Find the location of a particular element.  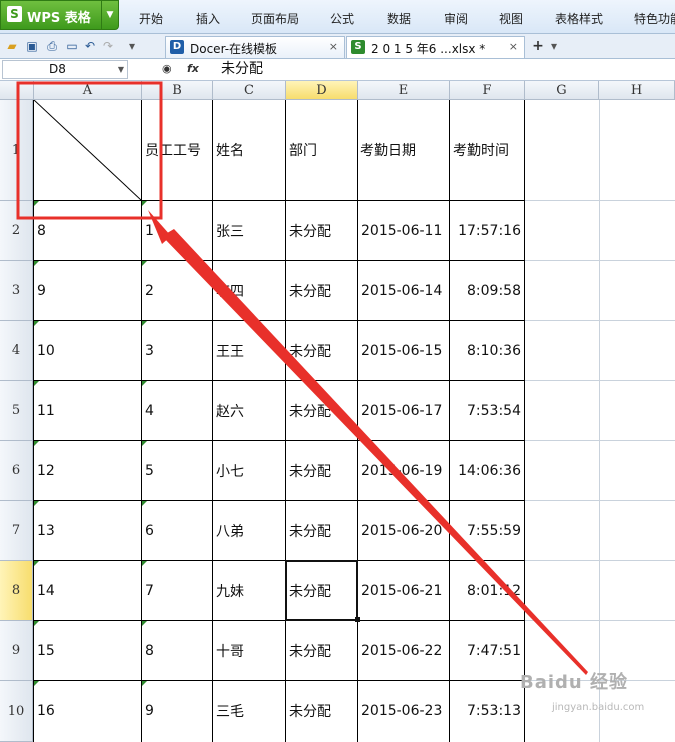

column-header-h: H is located at coordinates (637, 90).